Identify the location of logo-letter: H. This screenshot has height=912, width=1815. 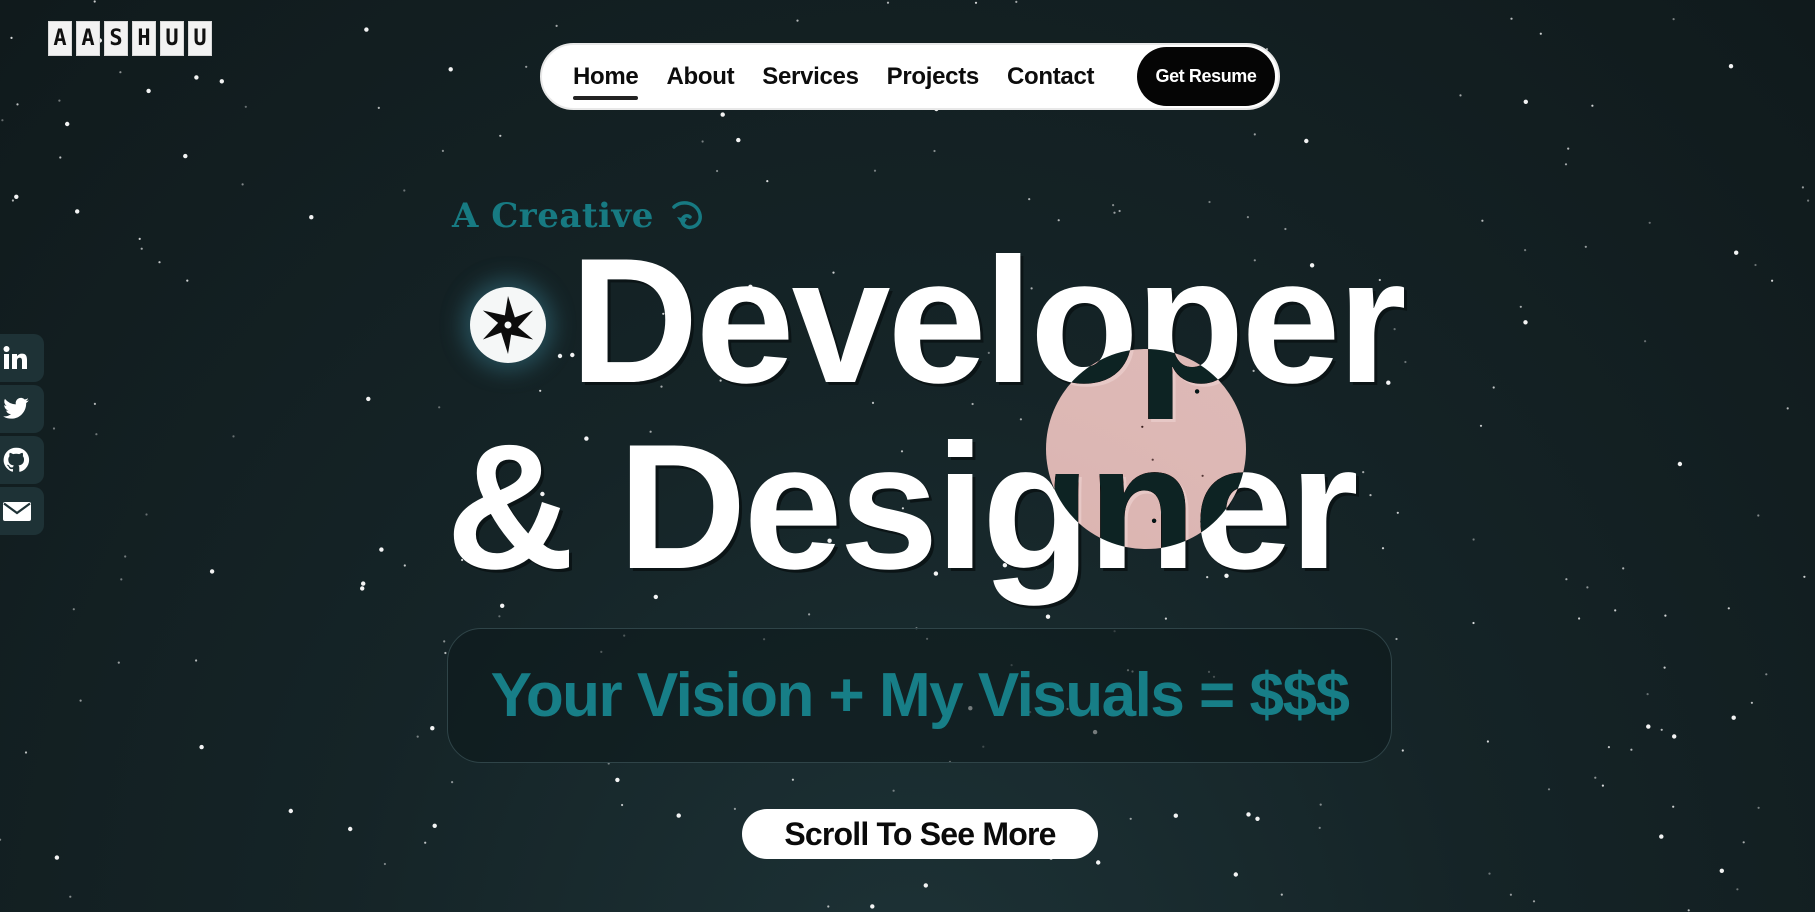
(144, 38).